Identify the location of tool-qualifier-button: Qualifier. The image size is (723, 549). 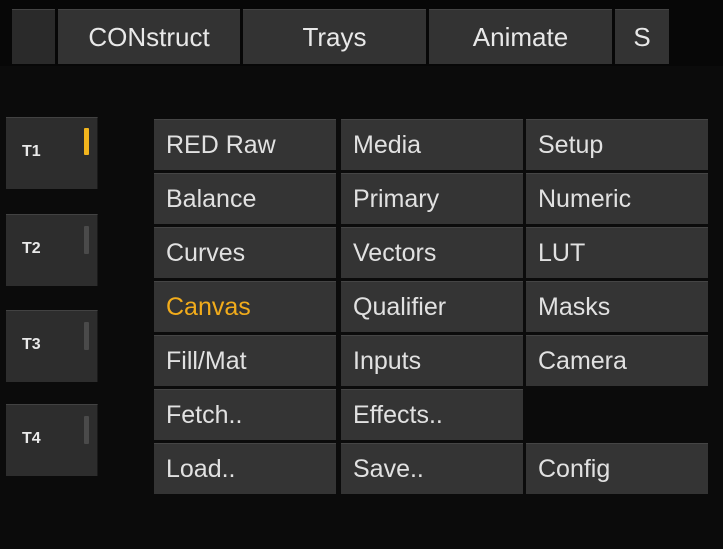
(432, 306).